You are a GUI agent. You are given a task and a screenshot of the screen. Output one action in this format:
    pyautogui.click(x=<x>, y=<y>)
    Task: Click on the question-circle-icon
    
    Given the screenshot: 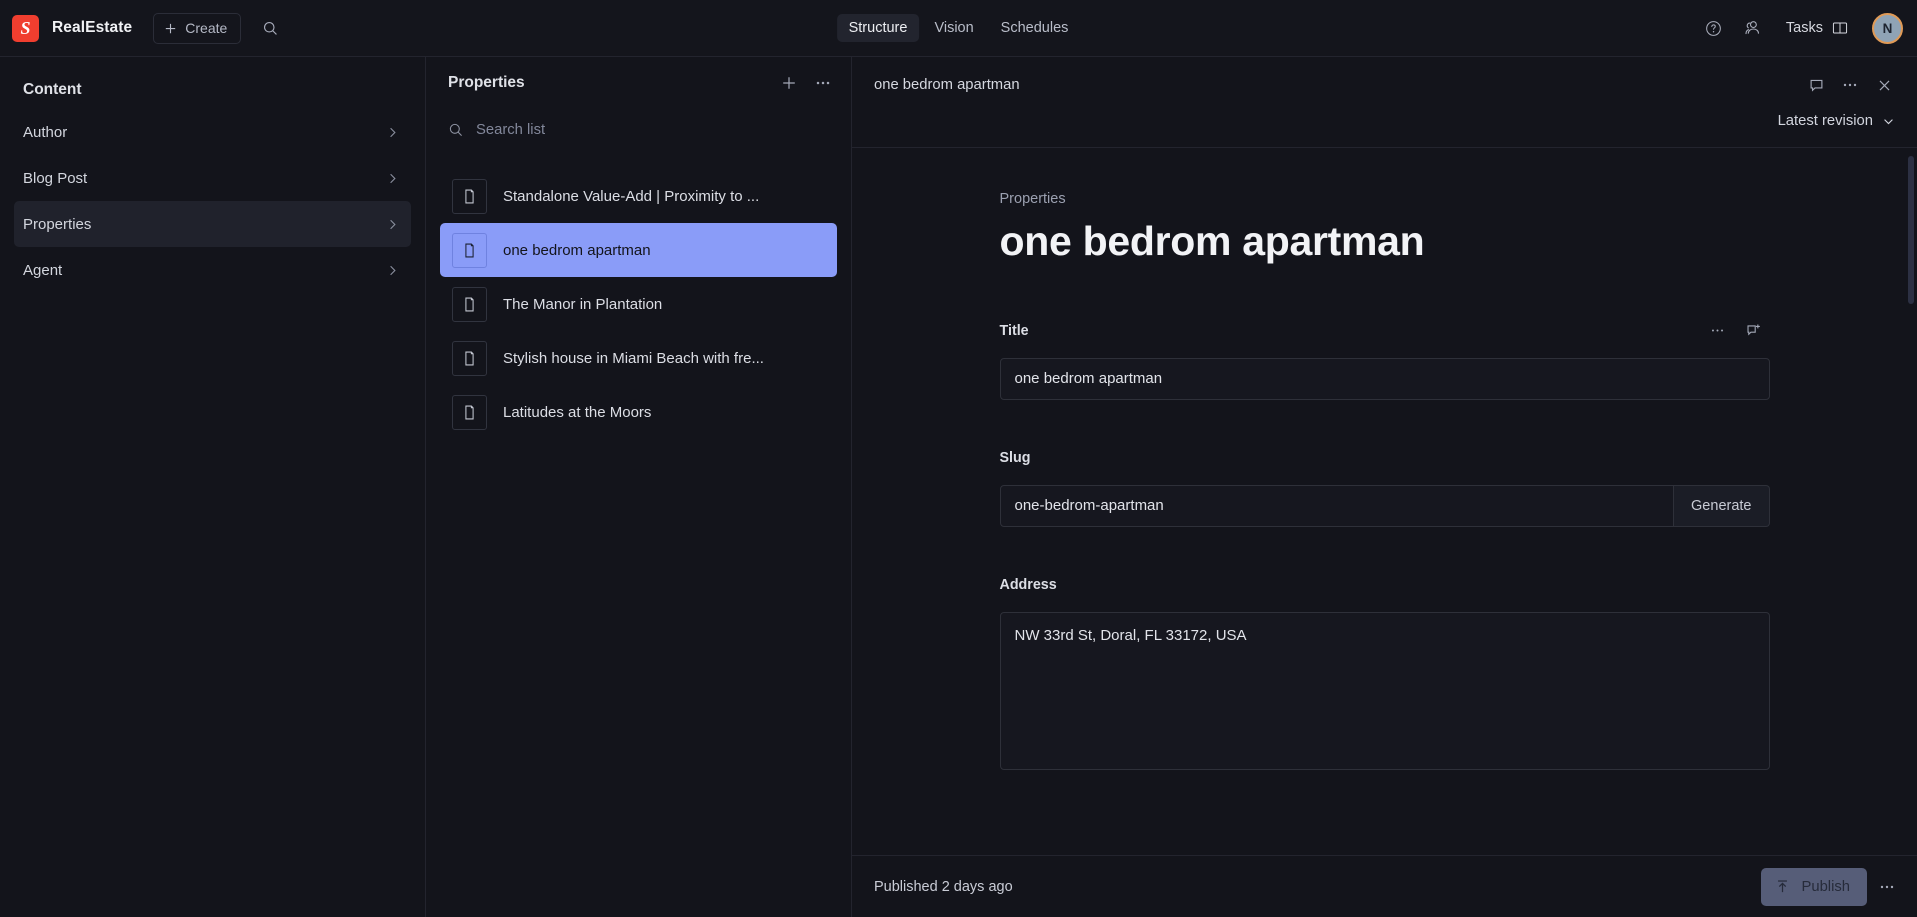 What is the action you would take?
    pyautogui.click(x=1713, y=28)
    